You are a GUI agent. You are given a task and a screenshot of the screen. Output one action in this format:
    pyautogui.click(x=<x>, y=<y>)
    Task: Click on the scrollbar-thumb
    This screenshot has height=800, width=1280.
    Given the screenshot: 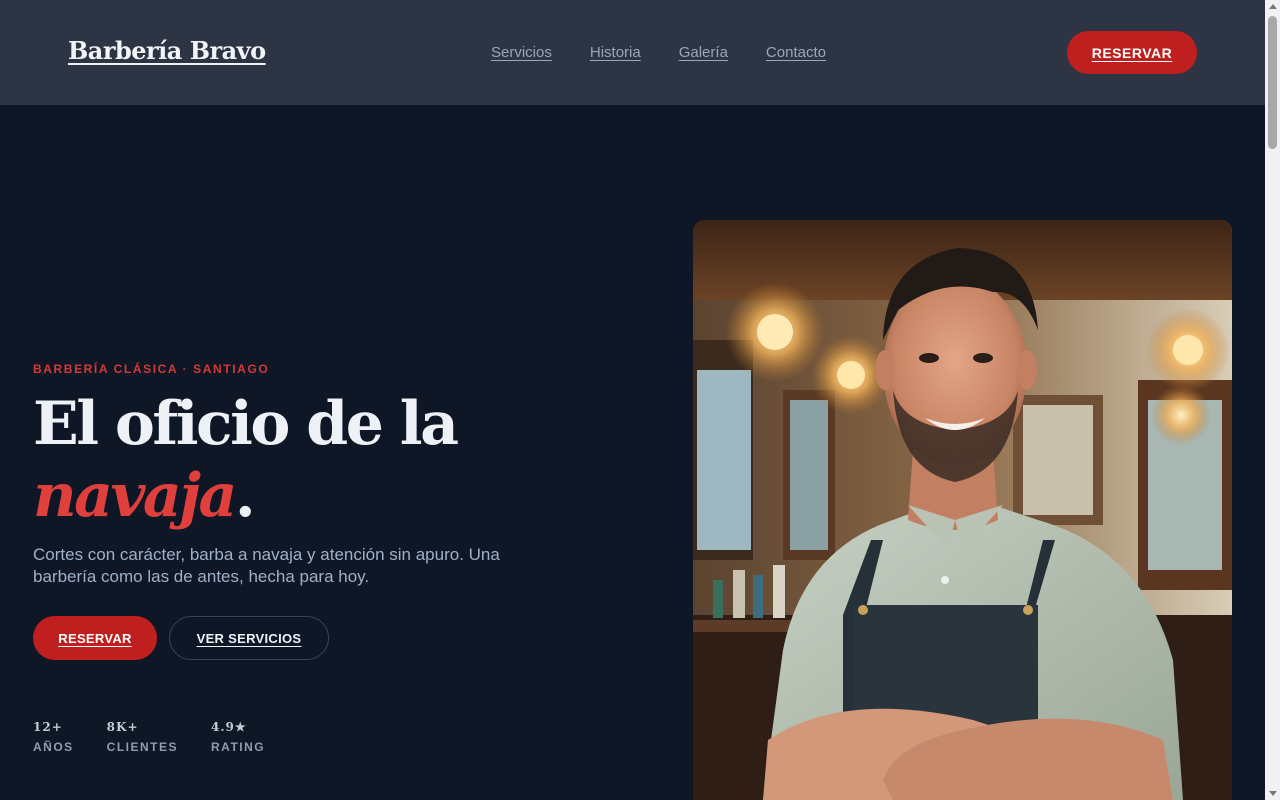 What is the action you would take?
    pyautogui.click(x=1272, y=82)
    